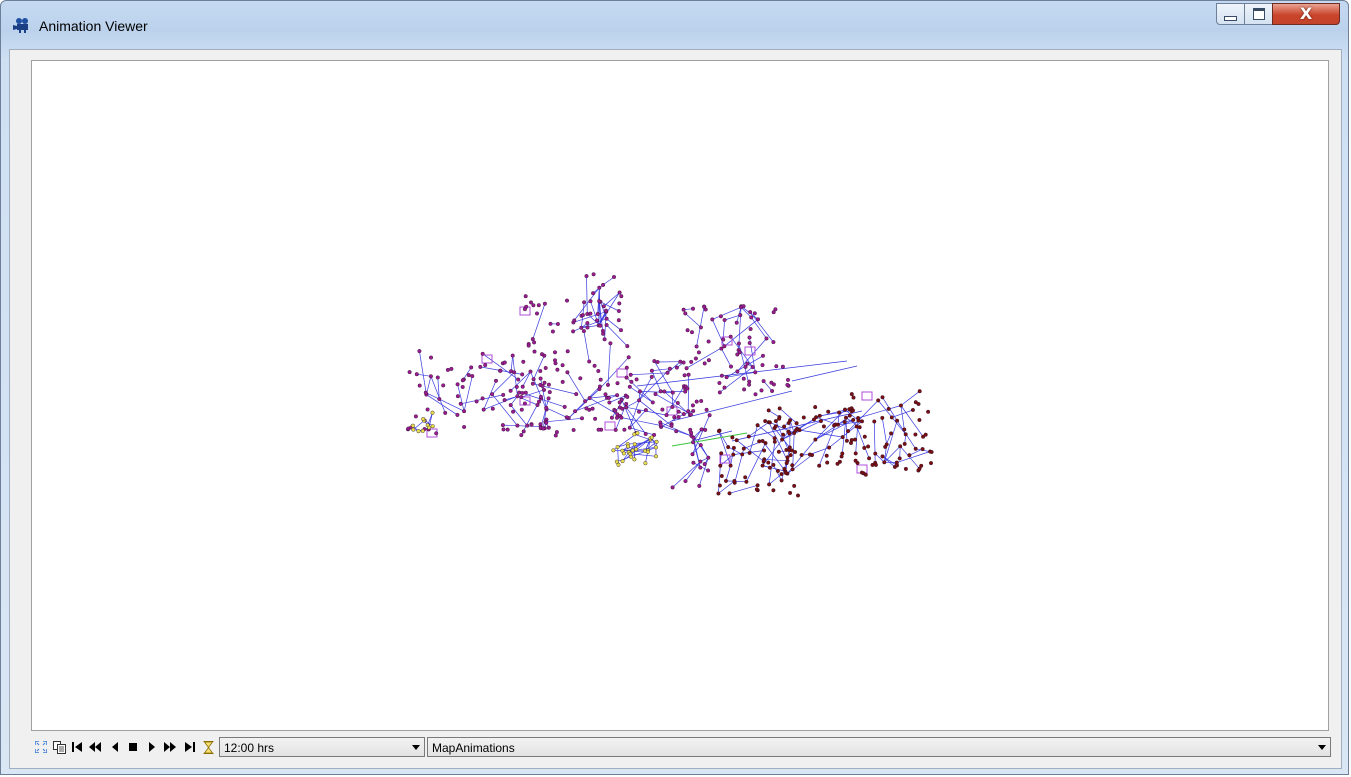 The image size is (1351, 777). I want to click on zoom-extents-icon, so click(41, 747).